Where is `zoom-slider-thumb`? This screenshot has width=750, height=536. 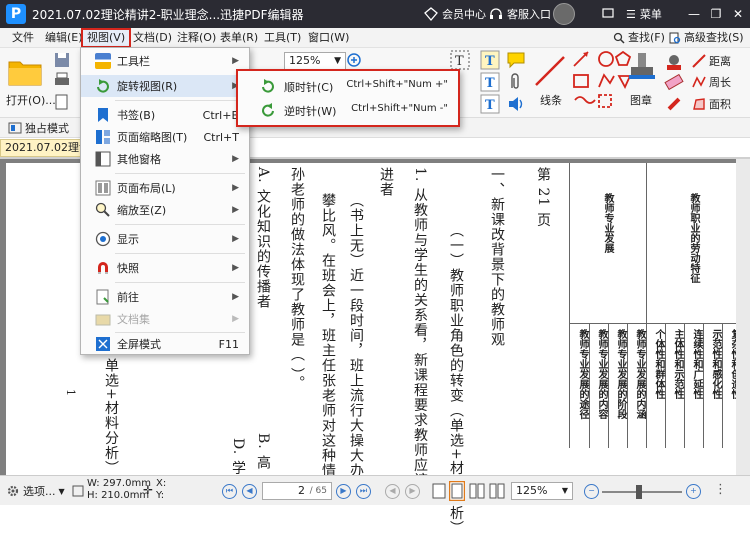
zoom-slider-thumb is located at coordinates (639, 492).